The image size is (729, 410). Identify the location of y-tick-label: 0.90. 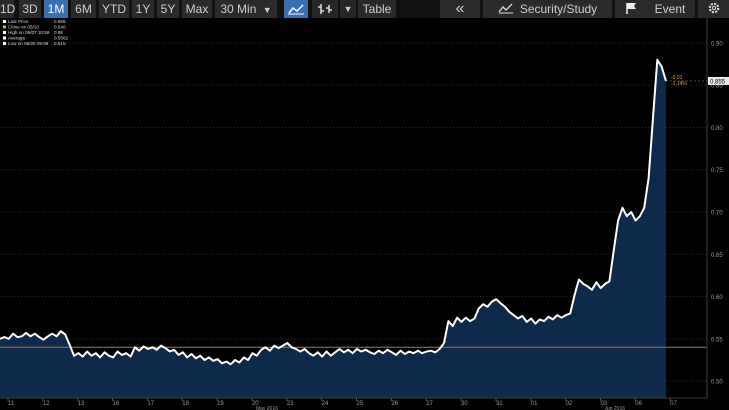
(717, 44).